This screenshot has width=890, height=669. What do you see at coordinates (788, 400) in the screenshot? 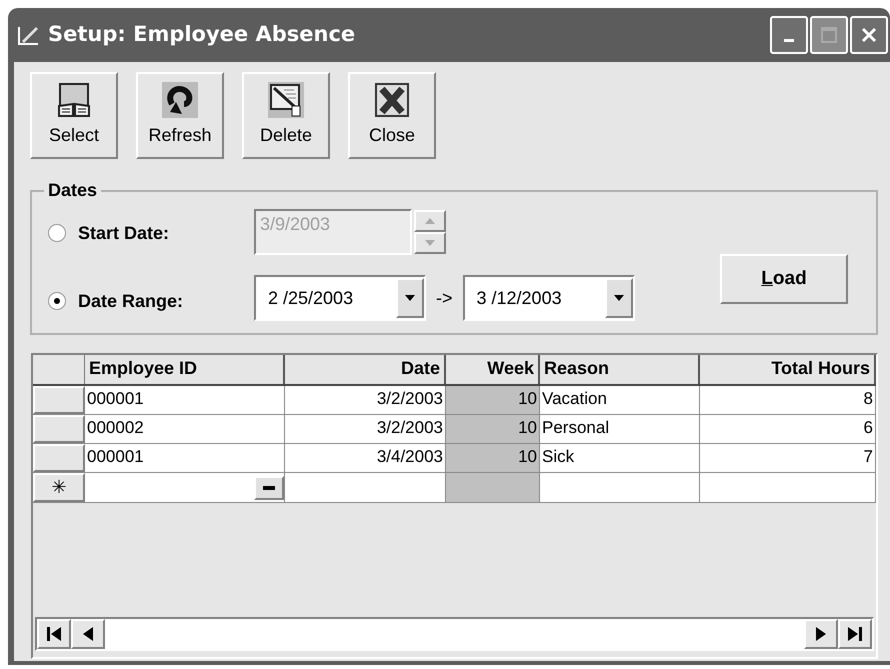
I see `table-cell: 8` at bounding box center [788, 400].